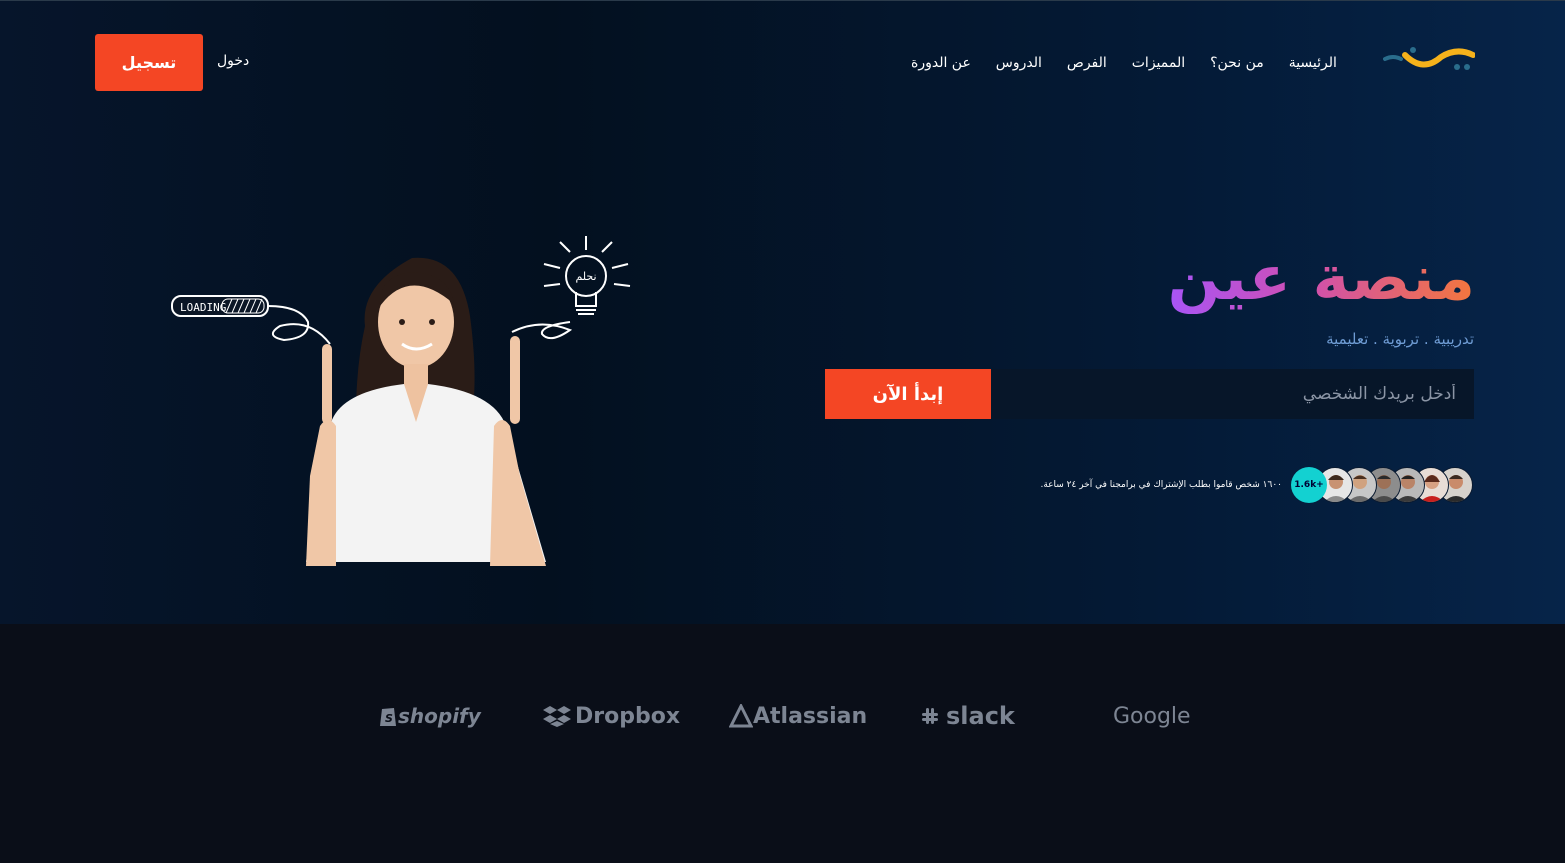  I want to click on svg-text: S, so click(389, 718).